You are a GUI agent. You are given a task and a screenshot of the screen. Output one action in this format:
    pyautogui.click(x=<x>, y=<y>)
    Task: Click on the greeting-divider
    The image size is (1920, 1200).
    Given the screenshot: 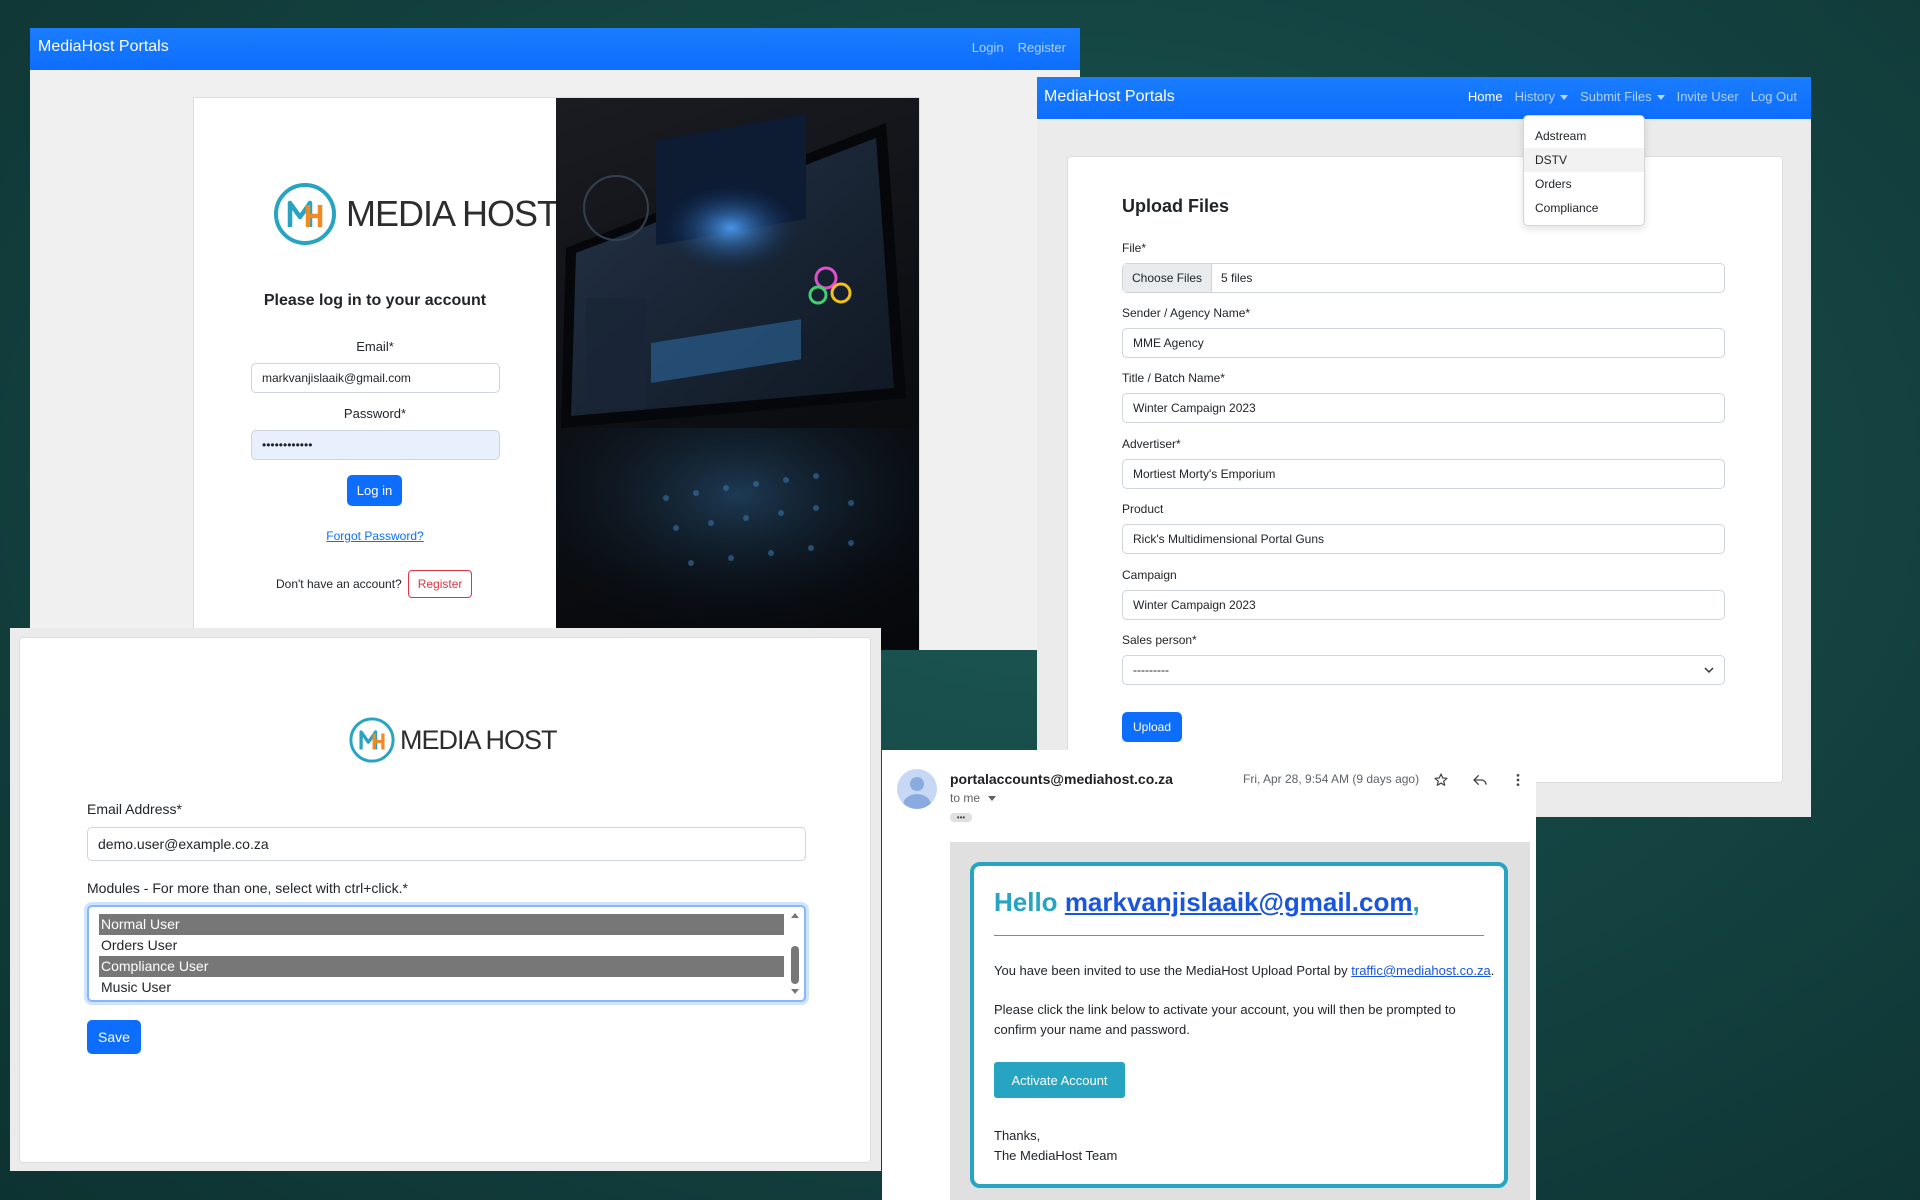 What is the action you would take?
    pyautogui.click(x=1239, y=935)
    